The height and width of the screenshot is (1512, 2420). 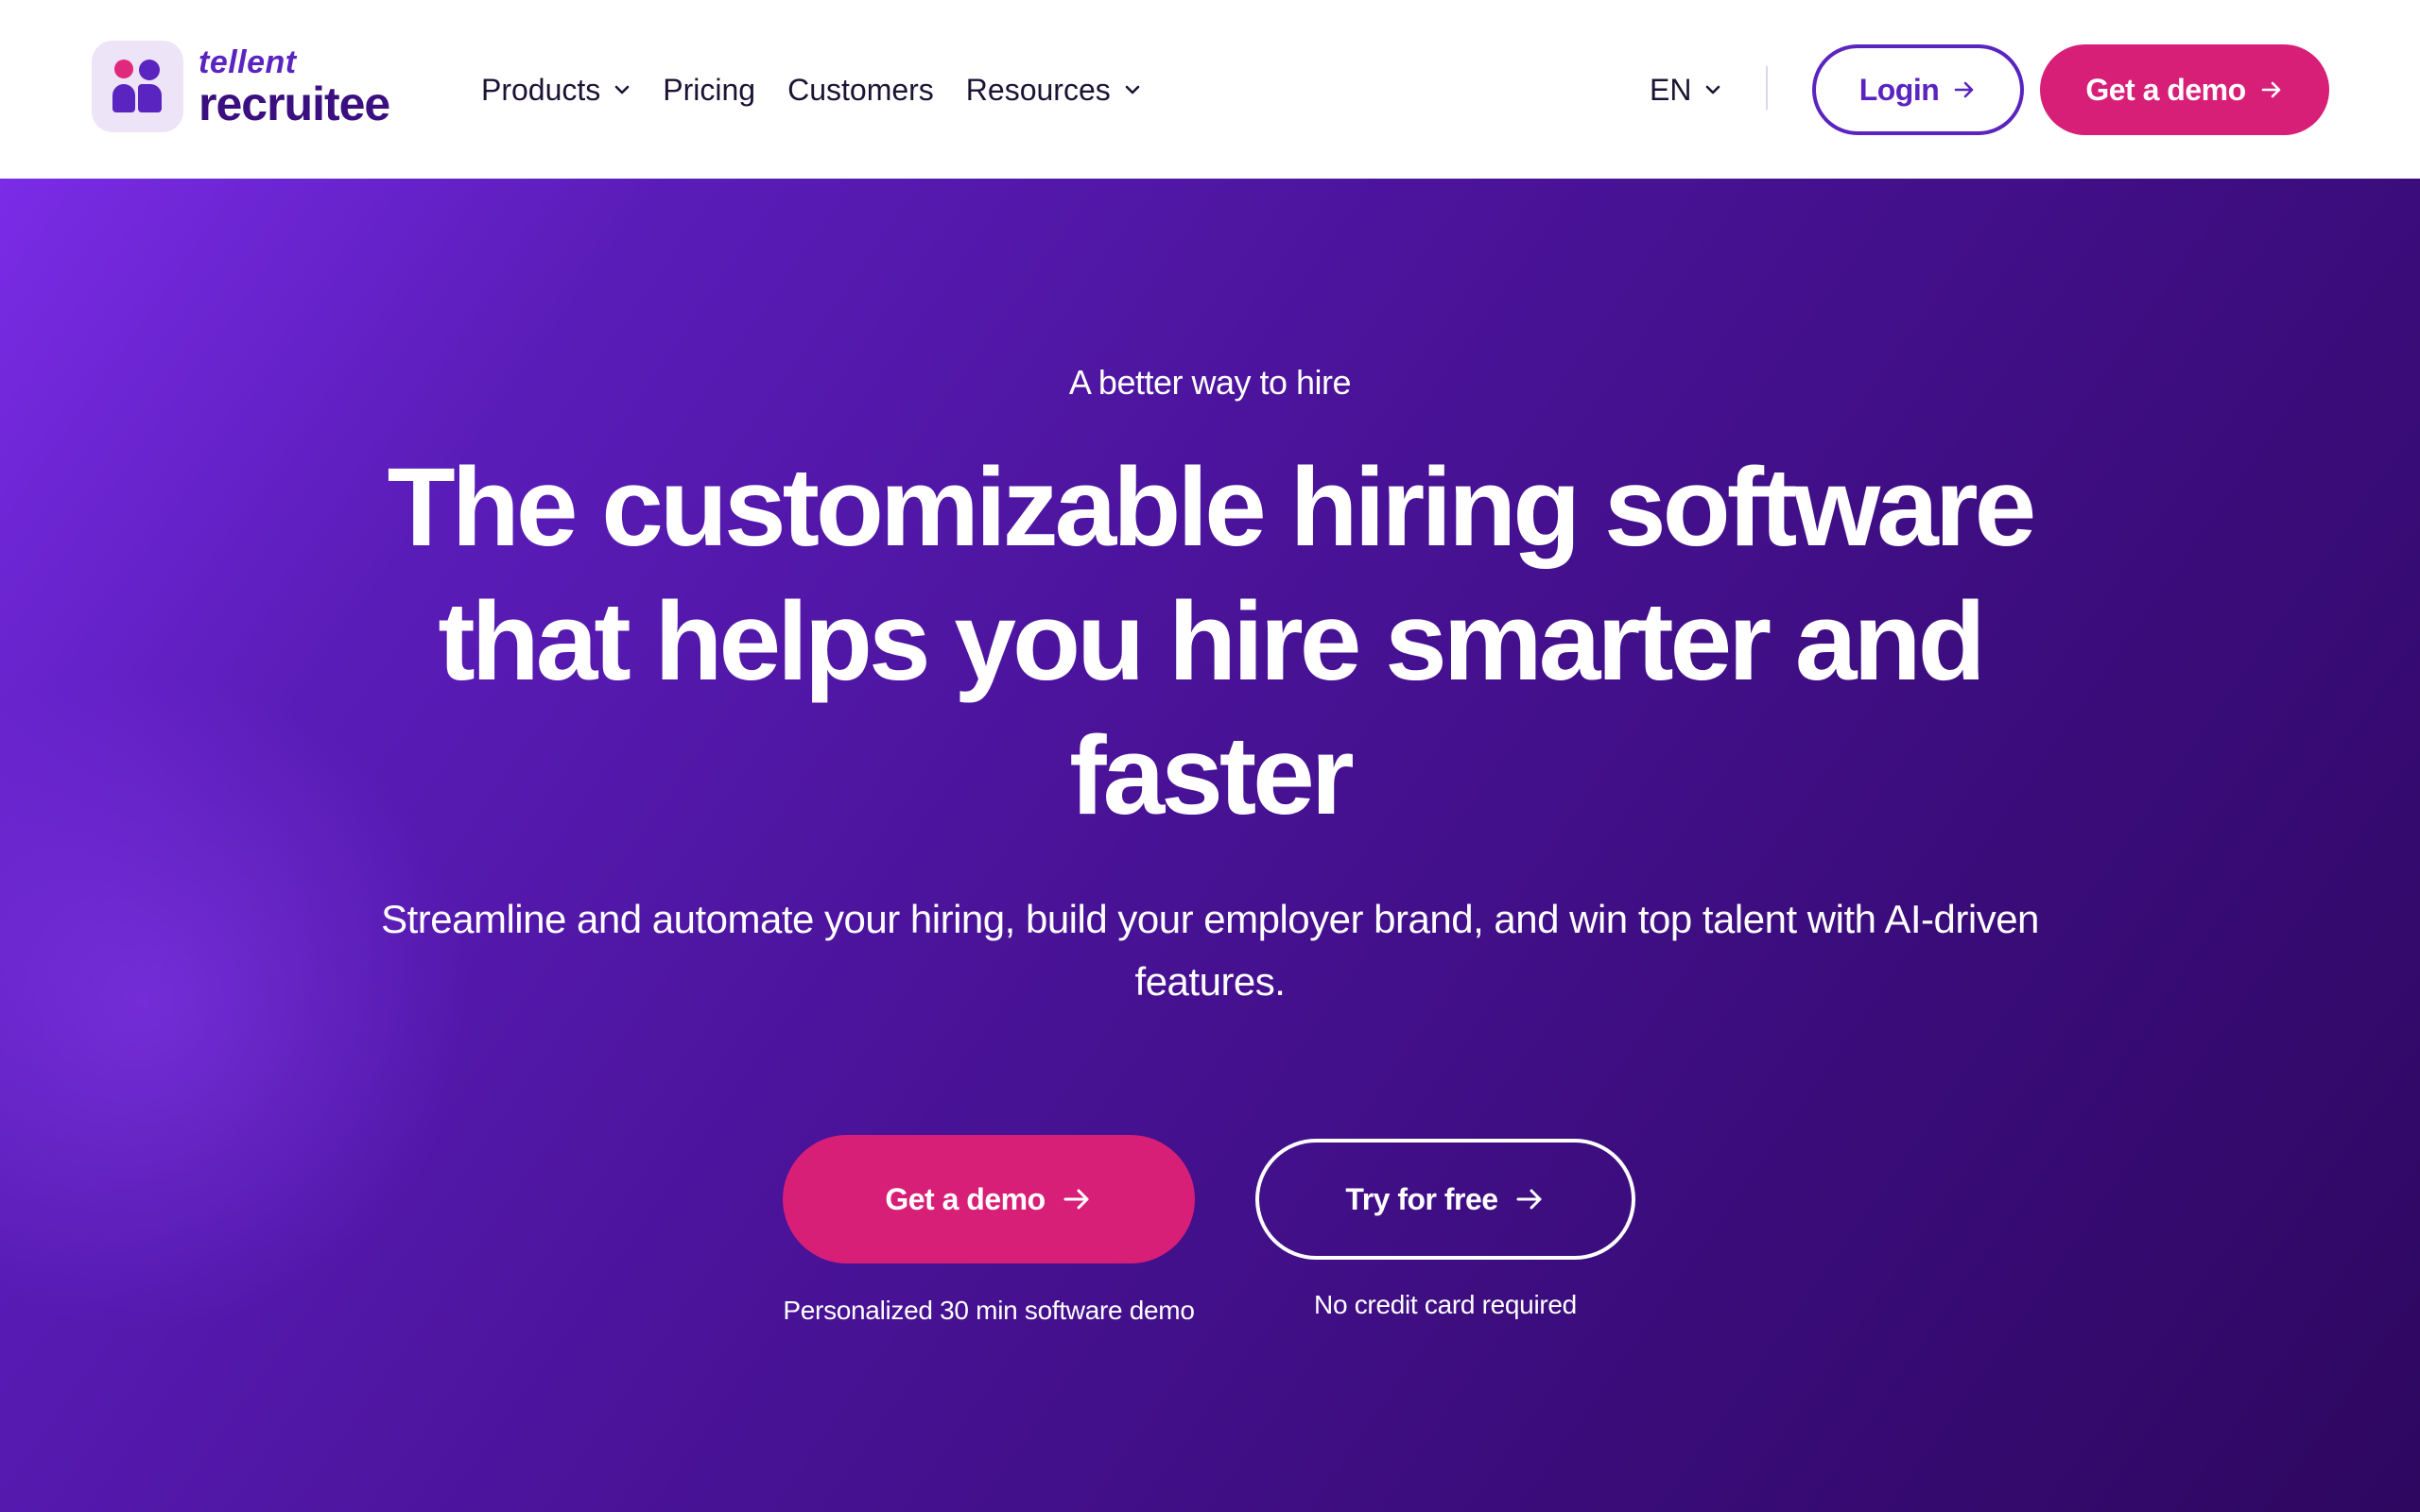 What do you see at coordinates (1767, 88) in the screenshot?
I see `header-divider` at bounding box center [1767, 88].